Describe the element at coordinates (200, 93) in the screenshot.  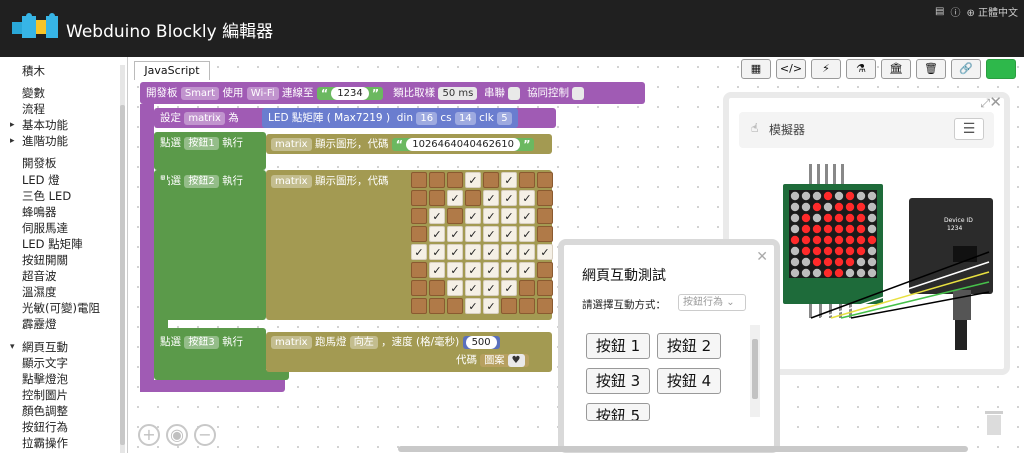
I see `board-type-dropdown: Smart` at that location.